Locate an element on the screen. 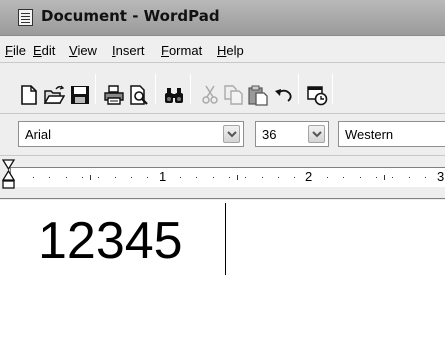  format-bar: Arial 36 Western is located at coordinates (222, 135).